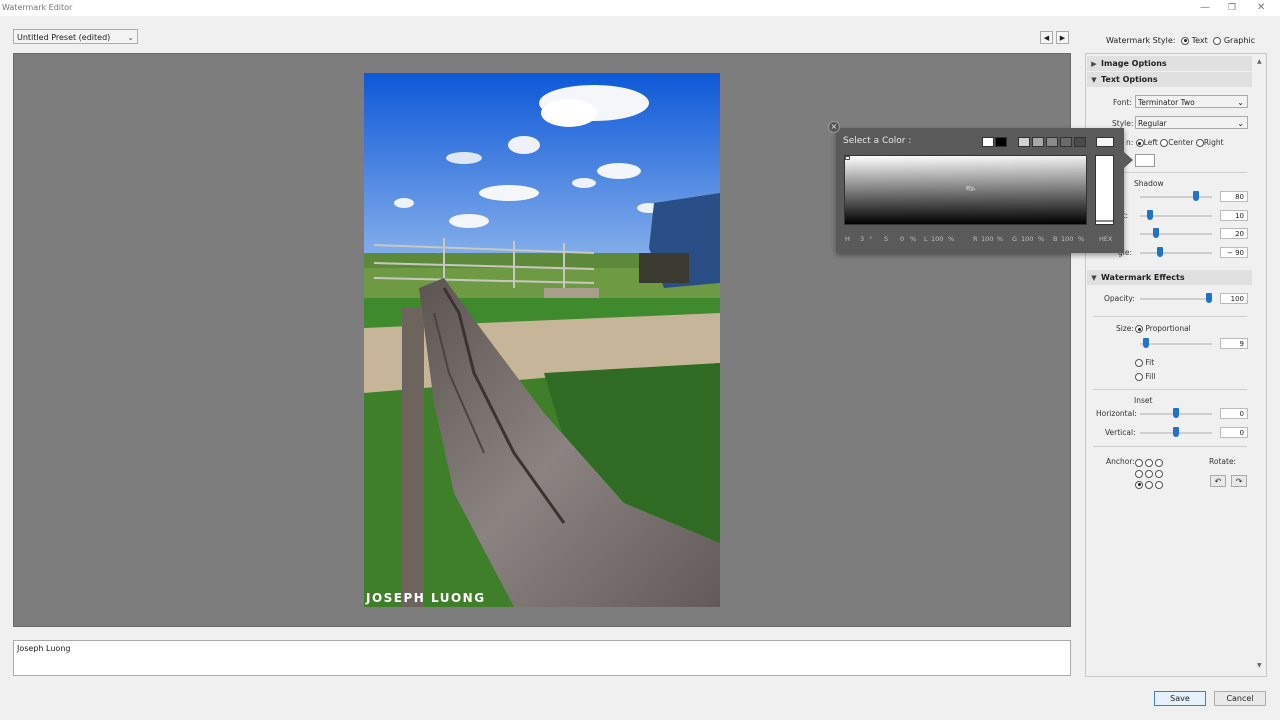 The width and height of the screenshot is (1280, 720). I want to click on brightness-strip, so click(1104, 190).